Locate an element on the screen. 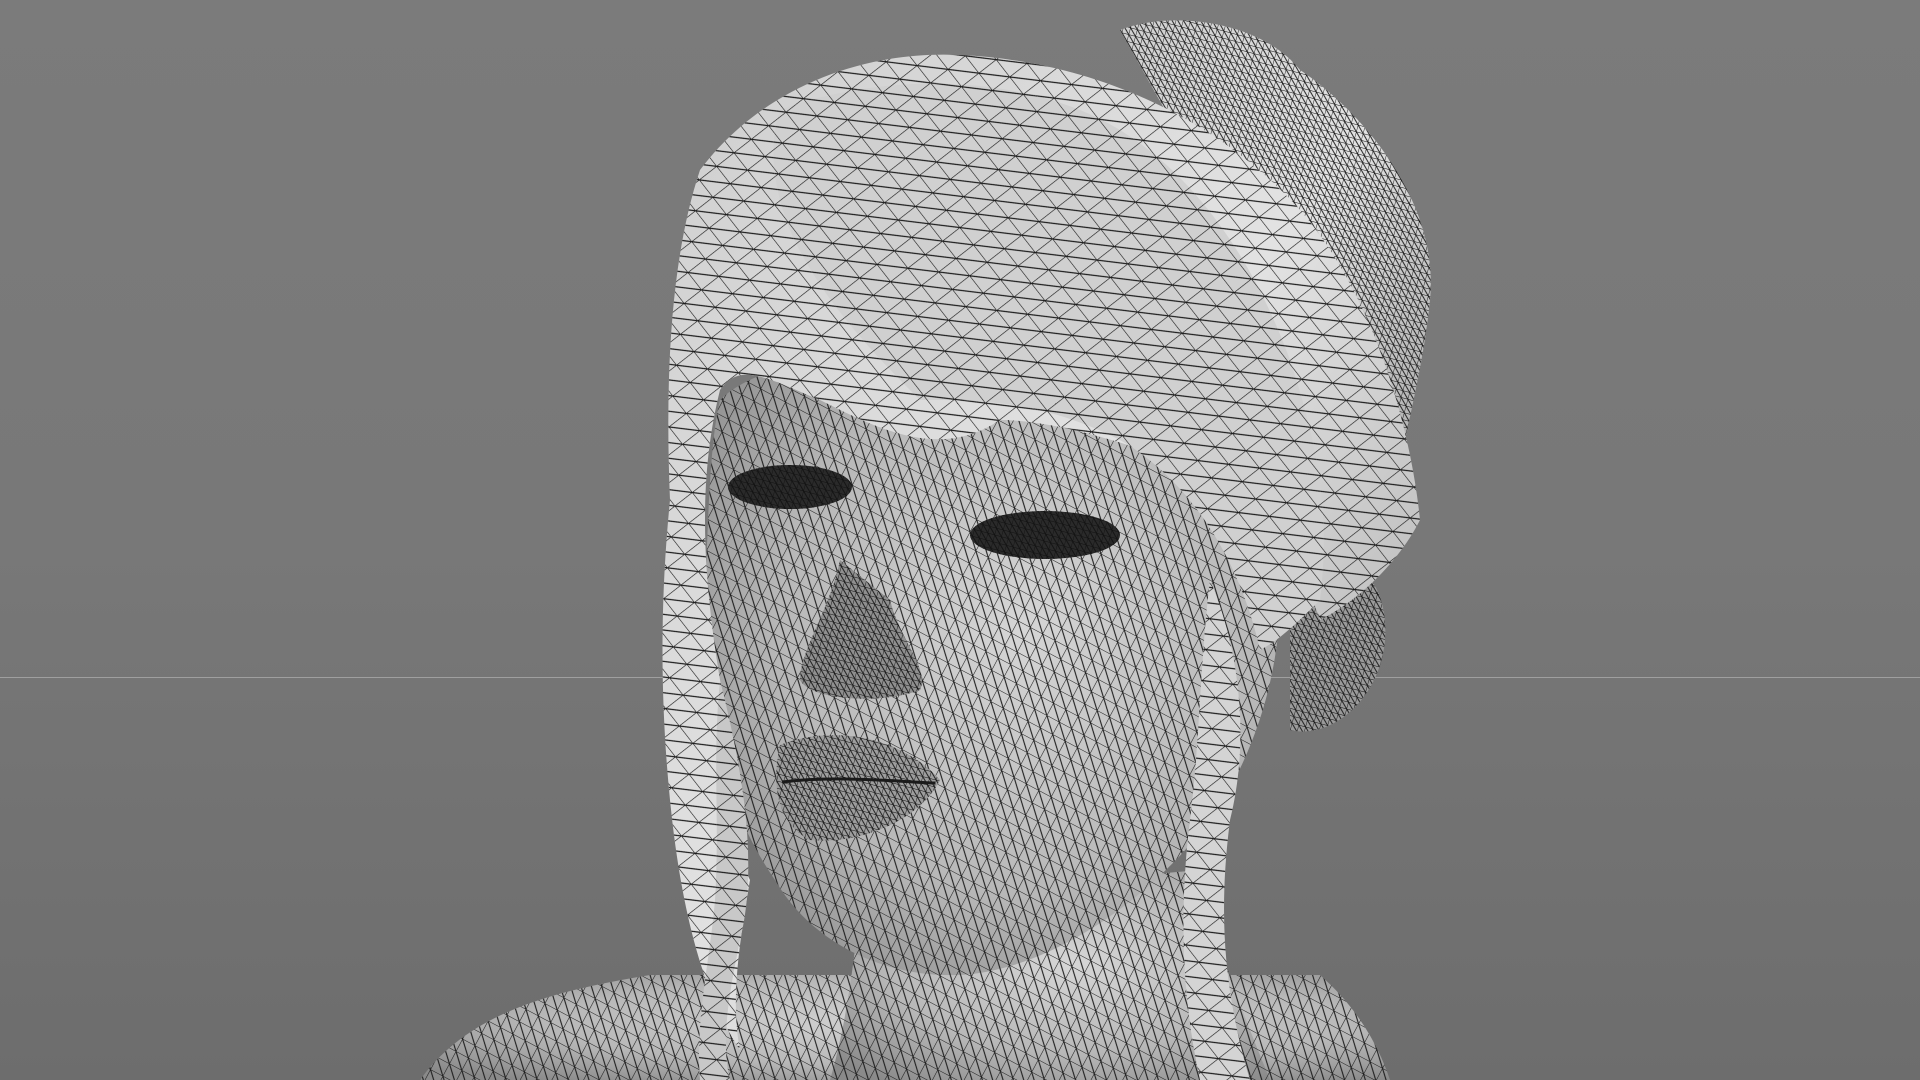 Image resolution: width=1920 pixels, height=1080 pixels. eye-right-mesh is located at coordinates (1045, 535).